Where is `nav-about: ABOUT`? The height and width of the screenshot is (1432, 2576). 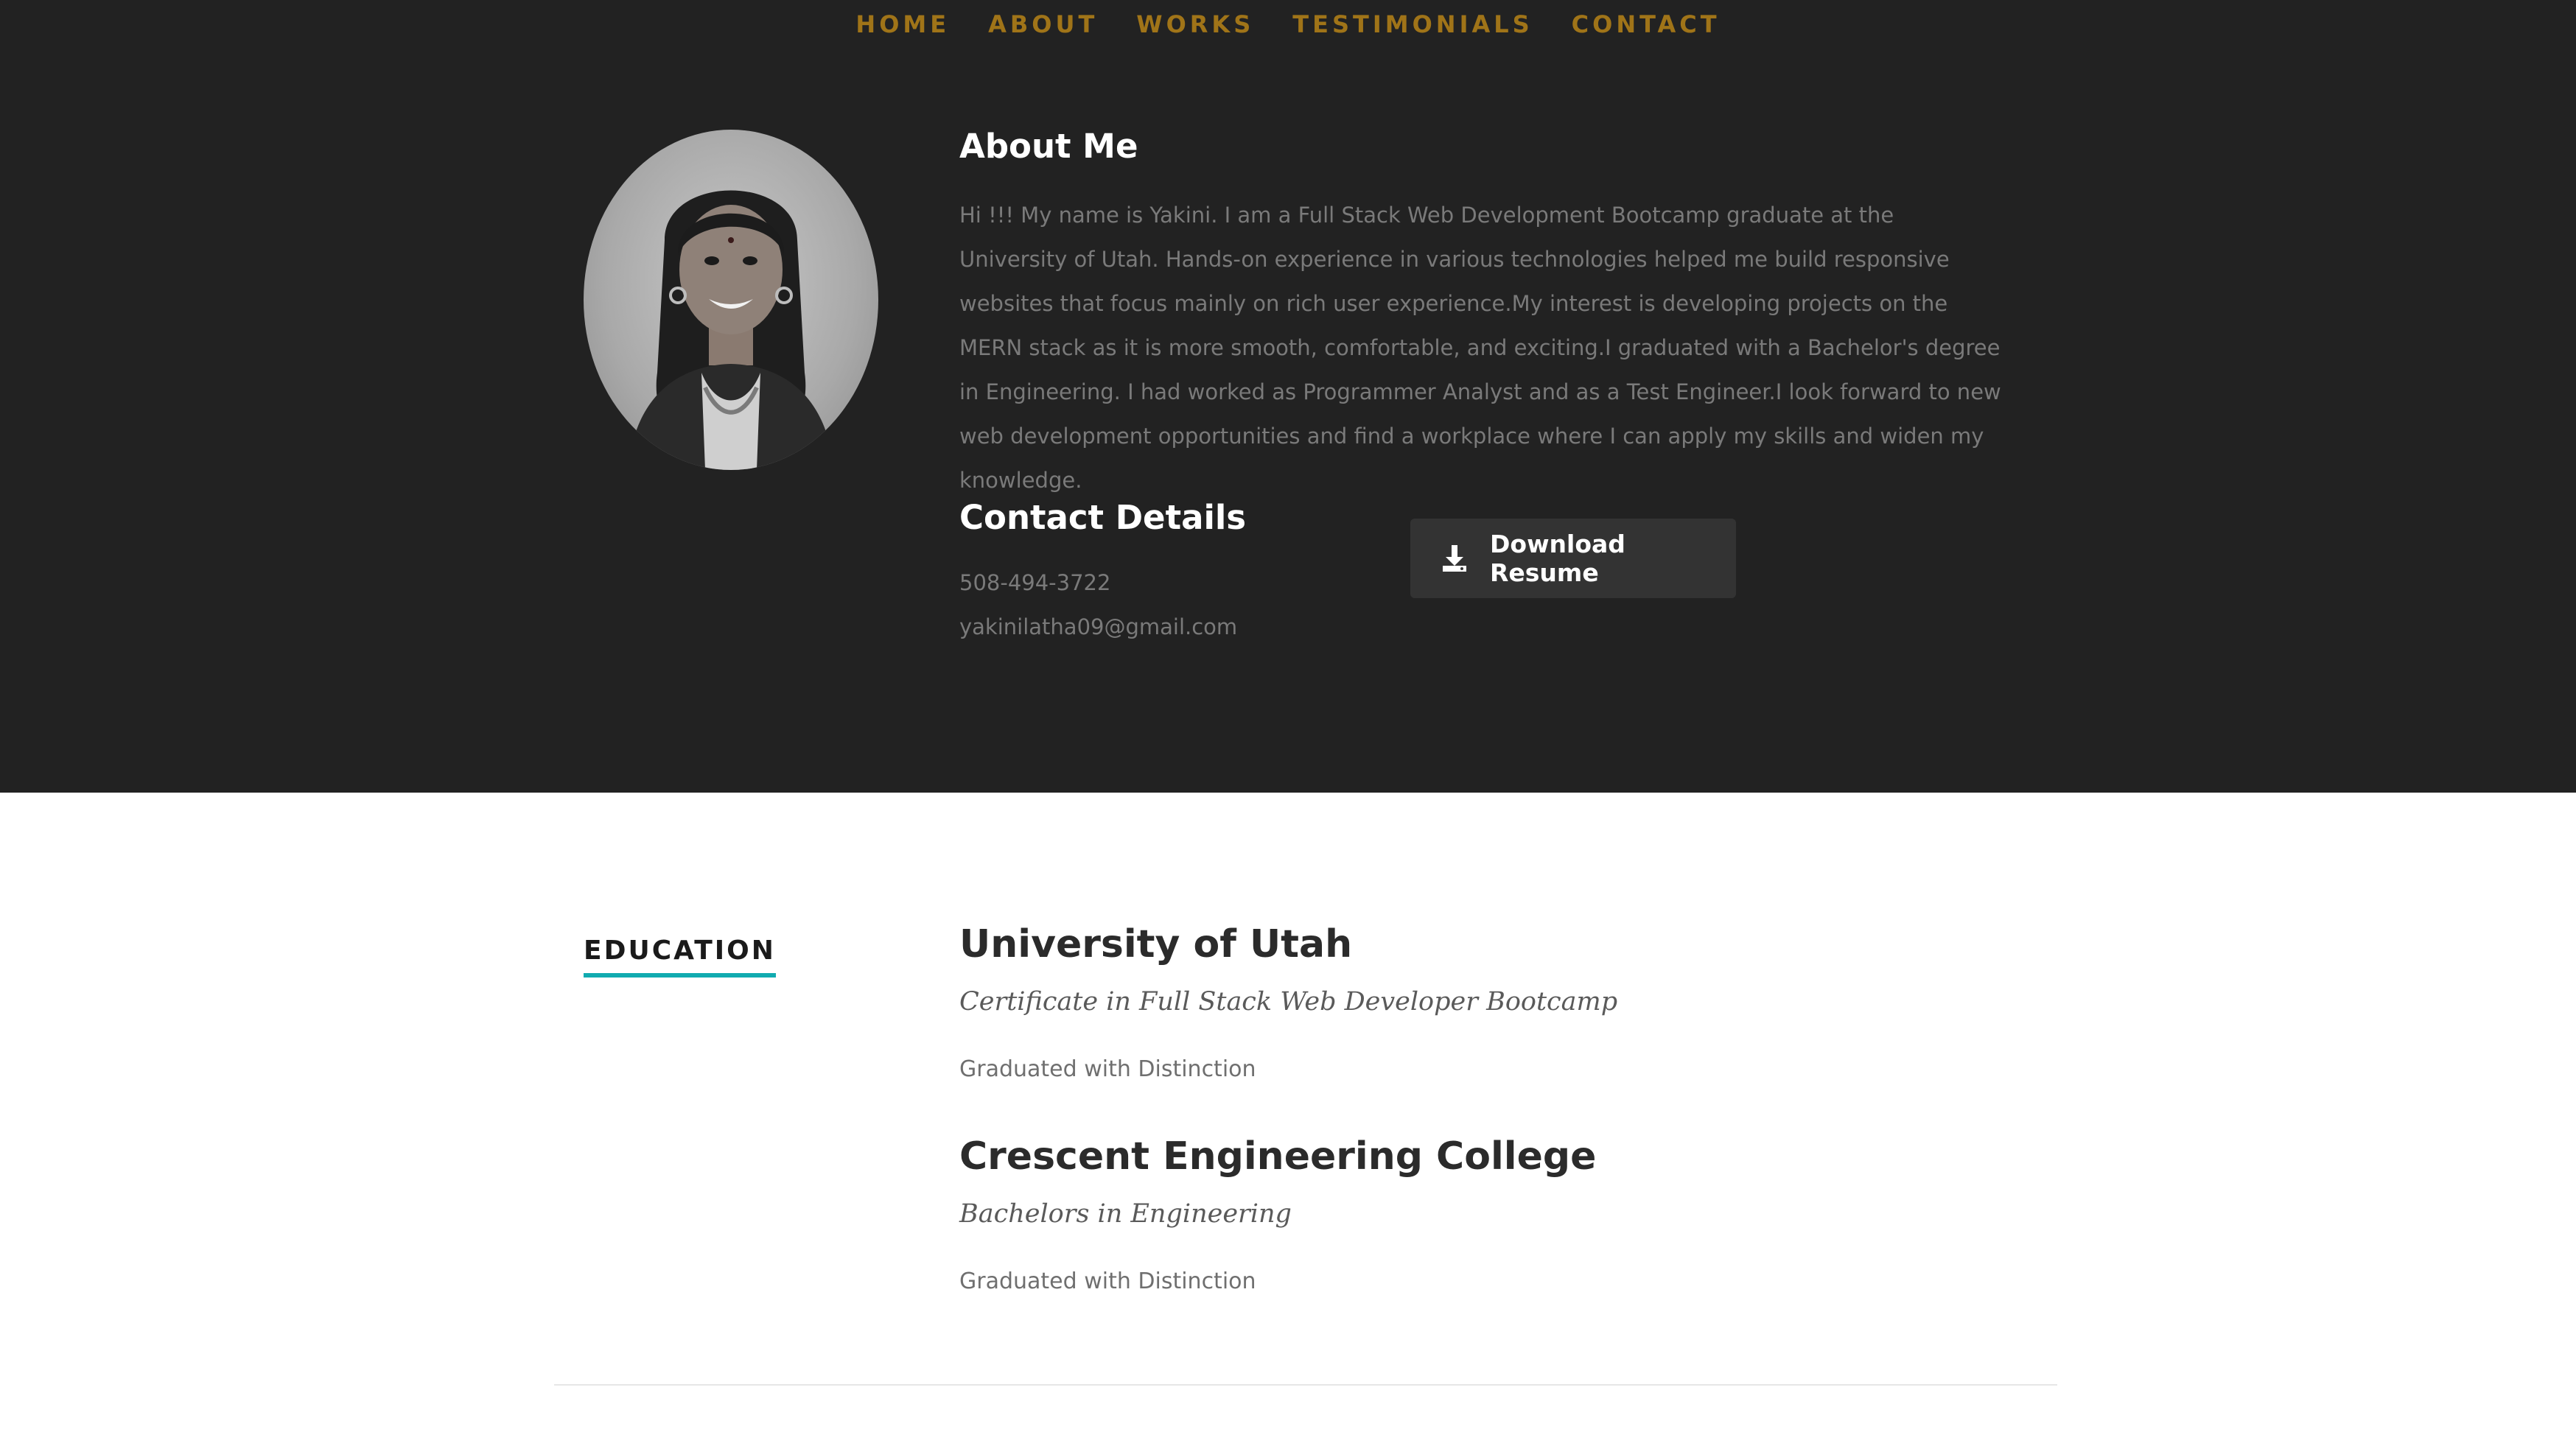
nav-about: ABOUT is located at coordinates (1043, 24).